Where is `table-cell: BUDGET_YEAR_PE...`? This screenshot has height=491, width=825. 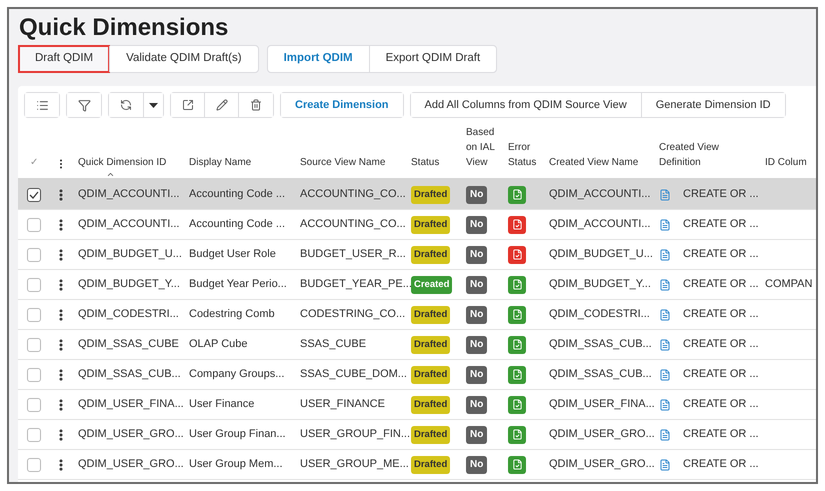
table-cell: BUDGET_YEAR_PE... is located at coordinates (356, 284).